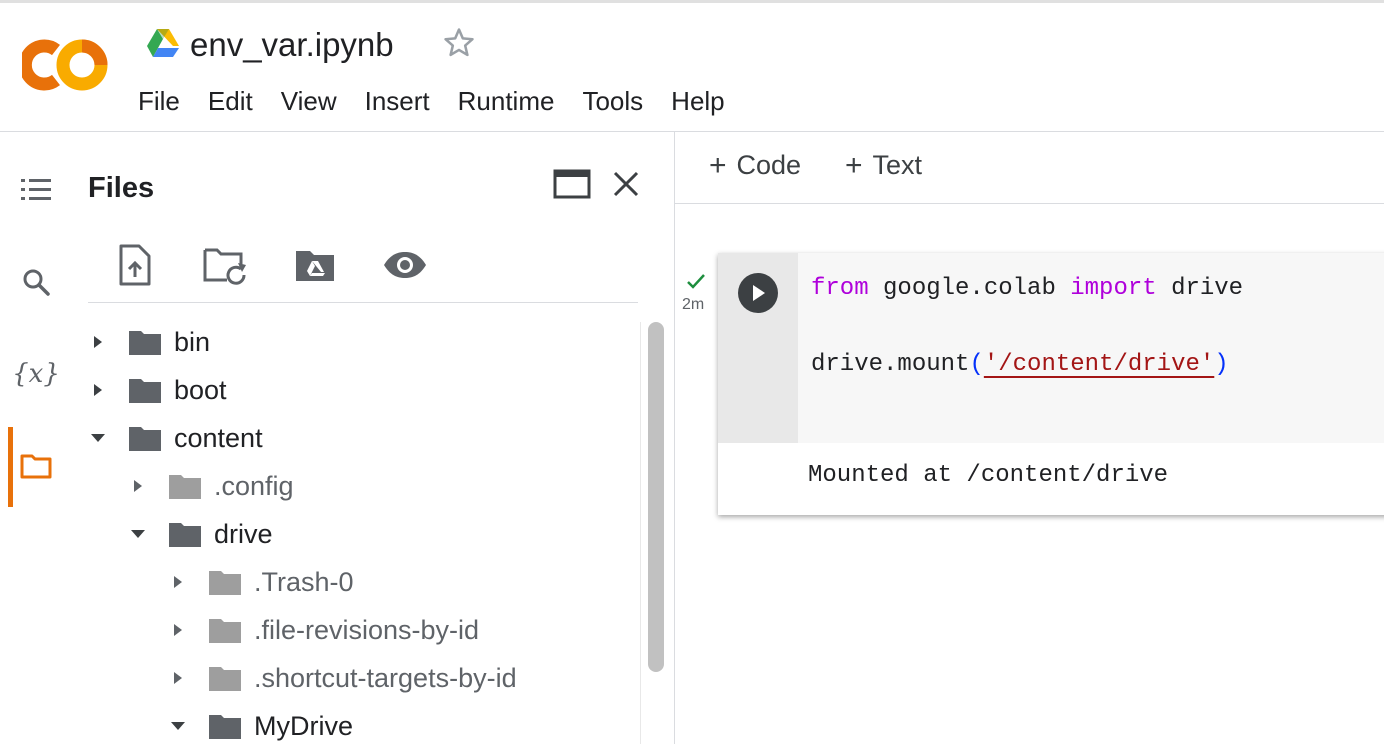  Describe the element at coordinates (459, 43) in the screenshot. I see `star-icon` at that location.